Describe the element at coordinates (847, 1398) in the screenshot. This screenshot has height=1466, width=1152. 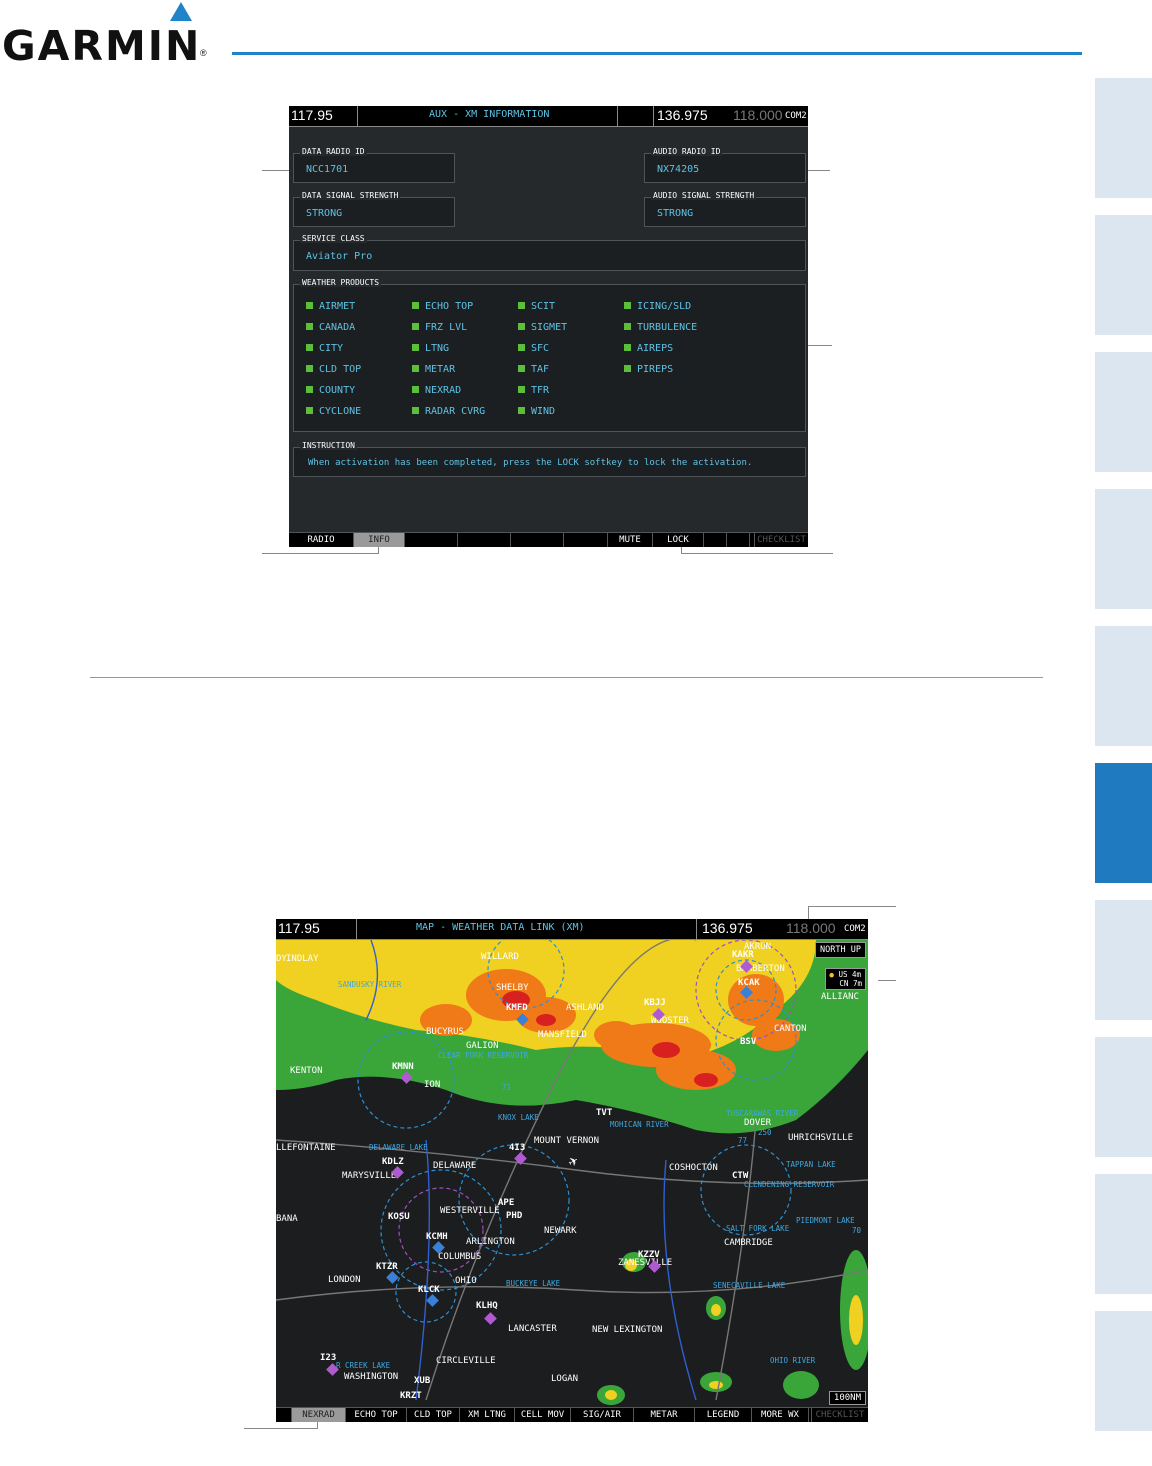
I see `map-range: 100NM` at that location.